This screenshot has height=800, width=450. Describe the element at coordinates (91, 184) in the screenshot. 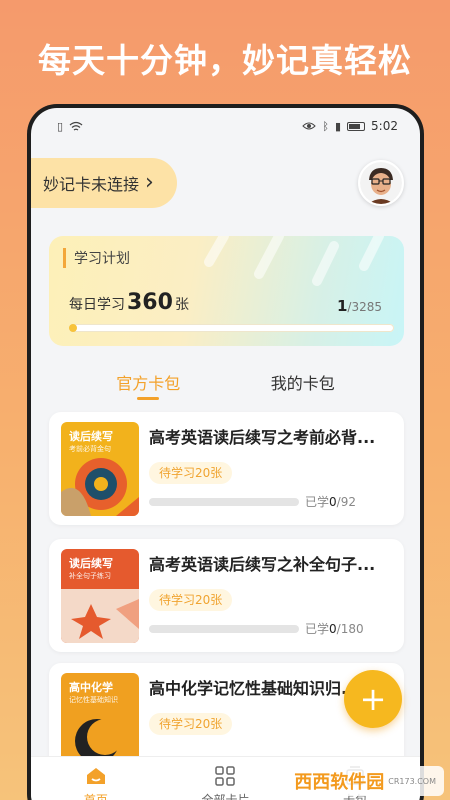

I see `connect-label: 妙记卡未连接` at that location.